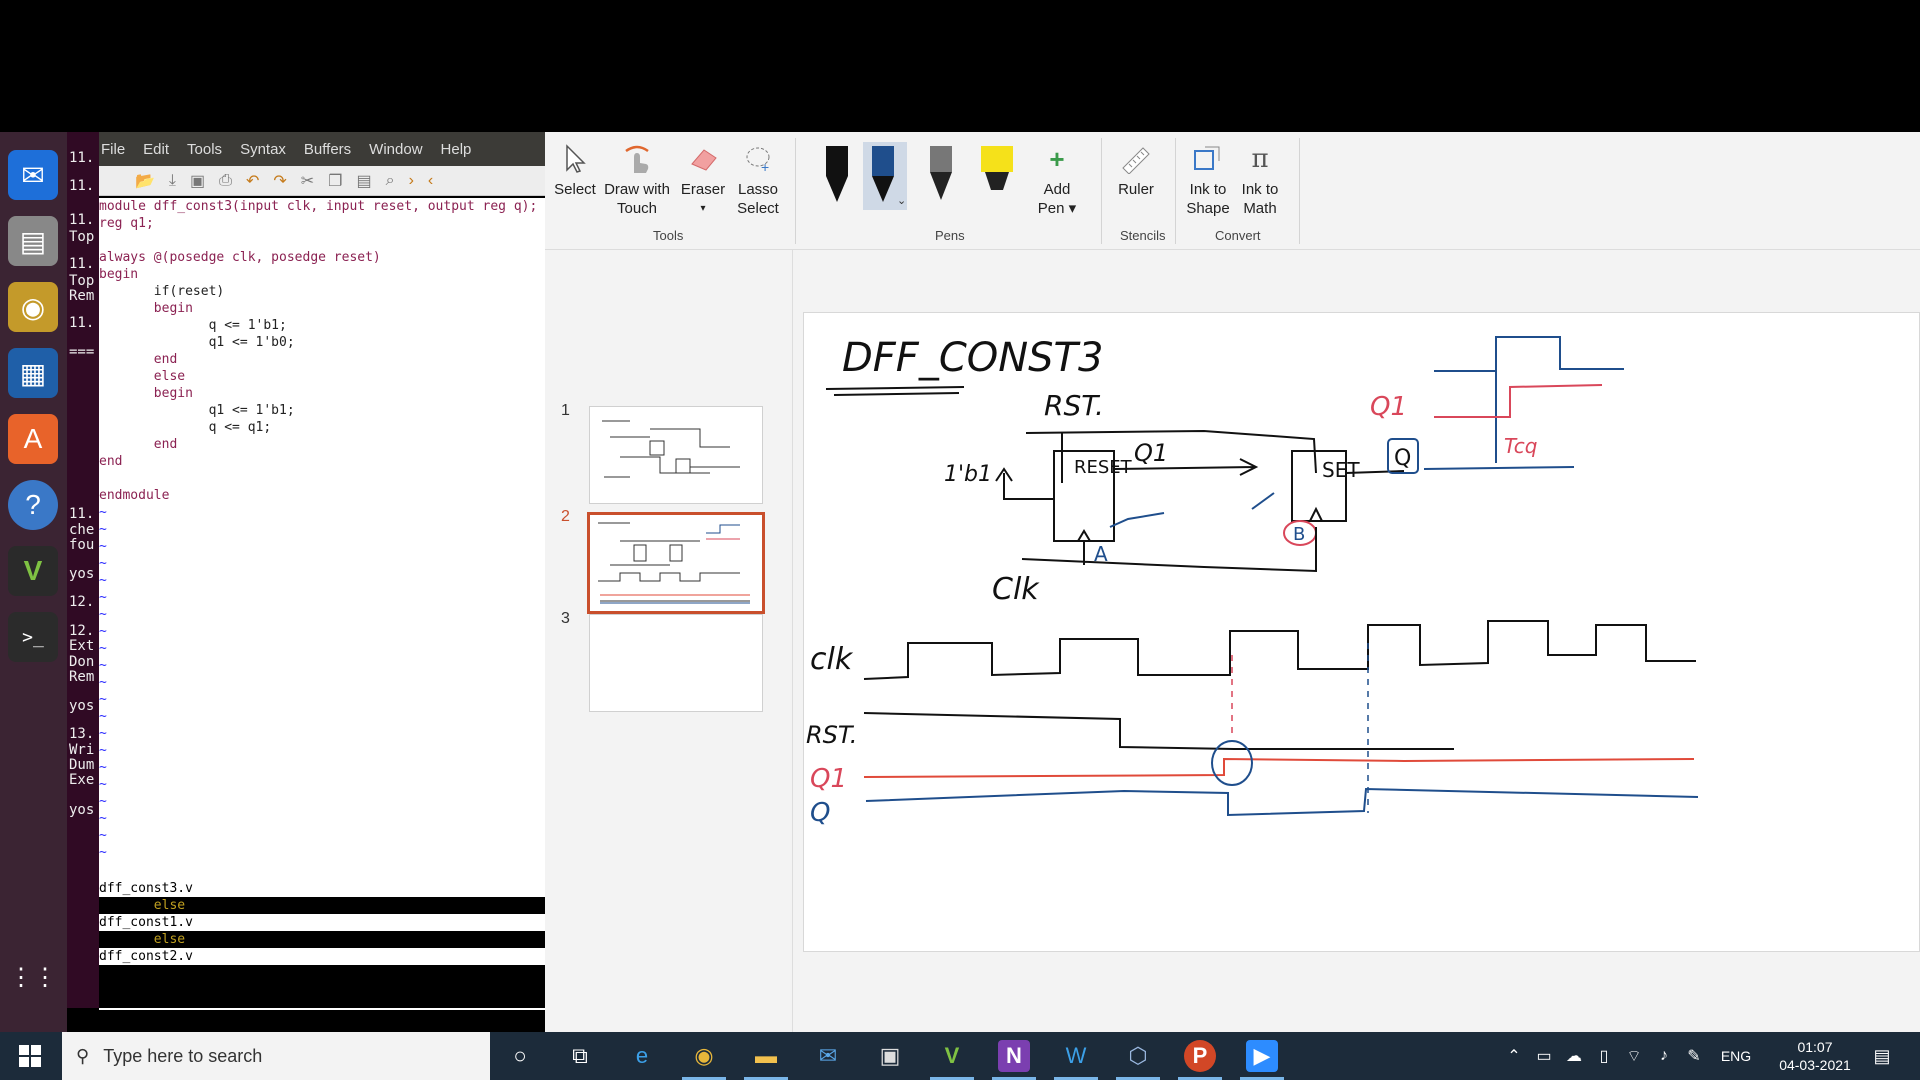 The image size is (1920, 1080). What do you see at coordinates (156, 149) in the screenshot?
I see `vim-menu-edit: Edit` at bounding box center [156, 149].